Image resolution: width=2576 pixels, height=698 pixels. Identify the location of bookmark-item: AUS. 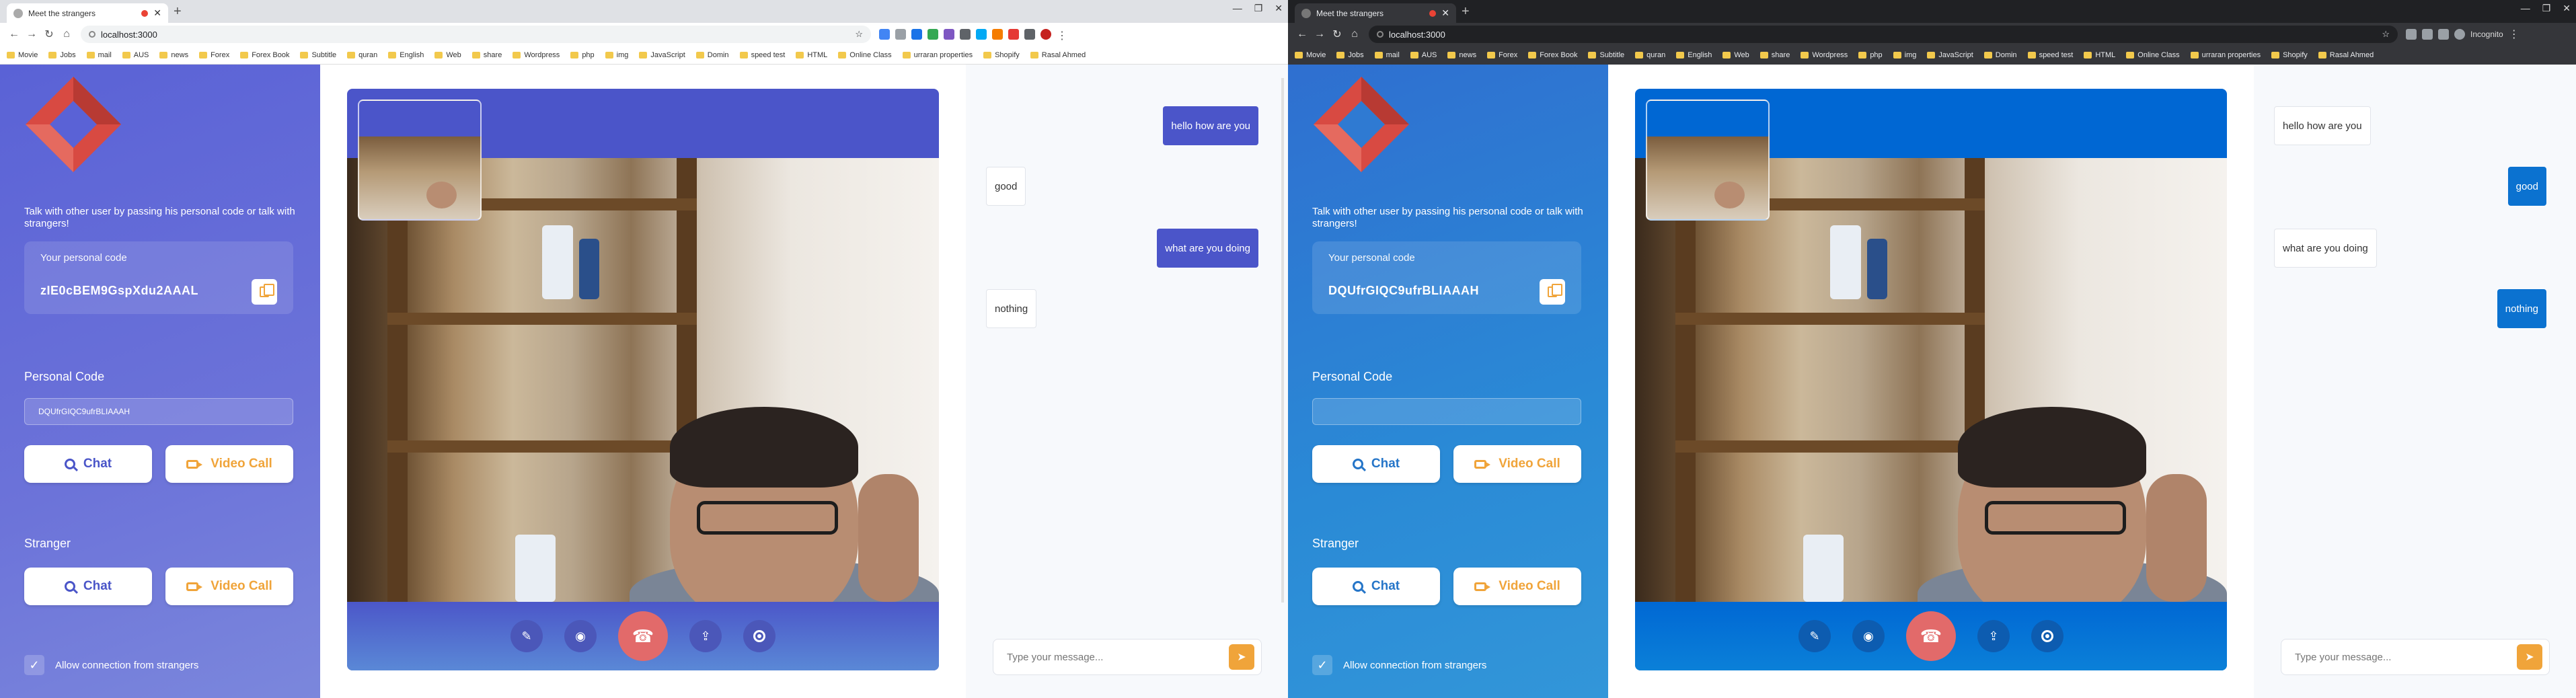
(135, 55).